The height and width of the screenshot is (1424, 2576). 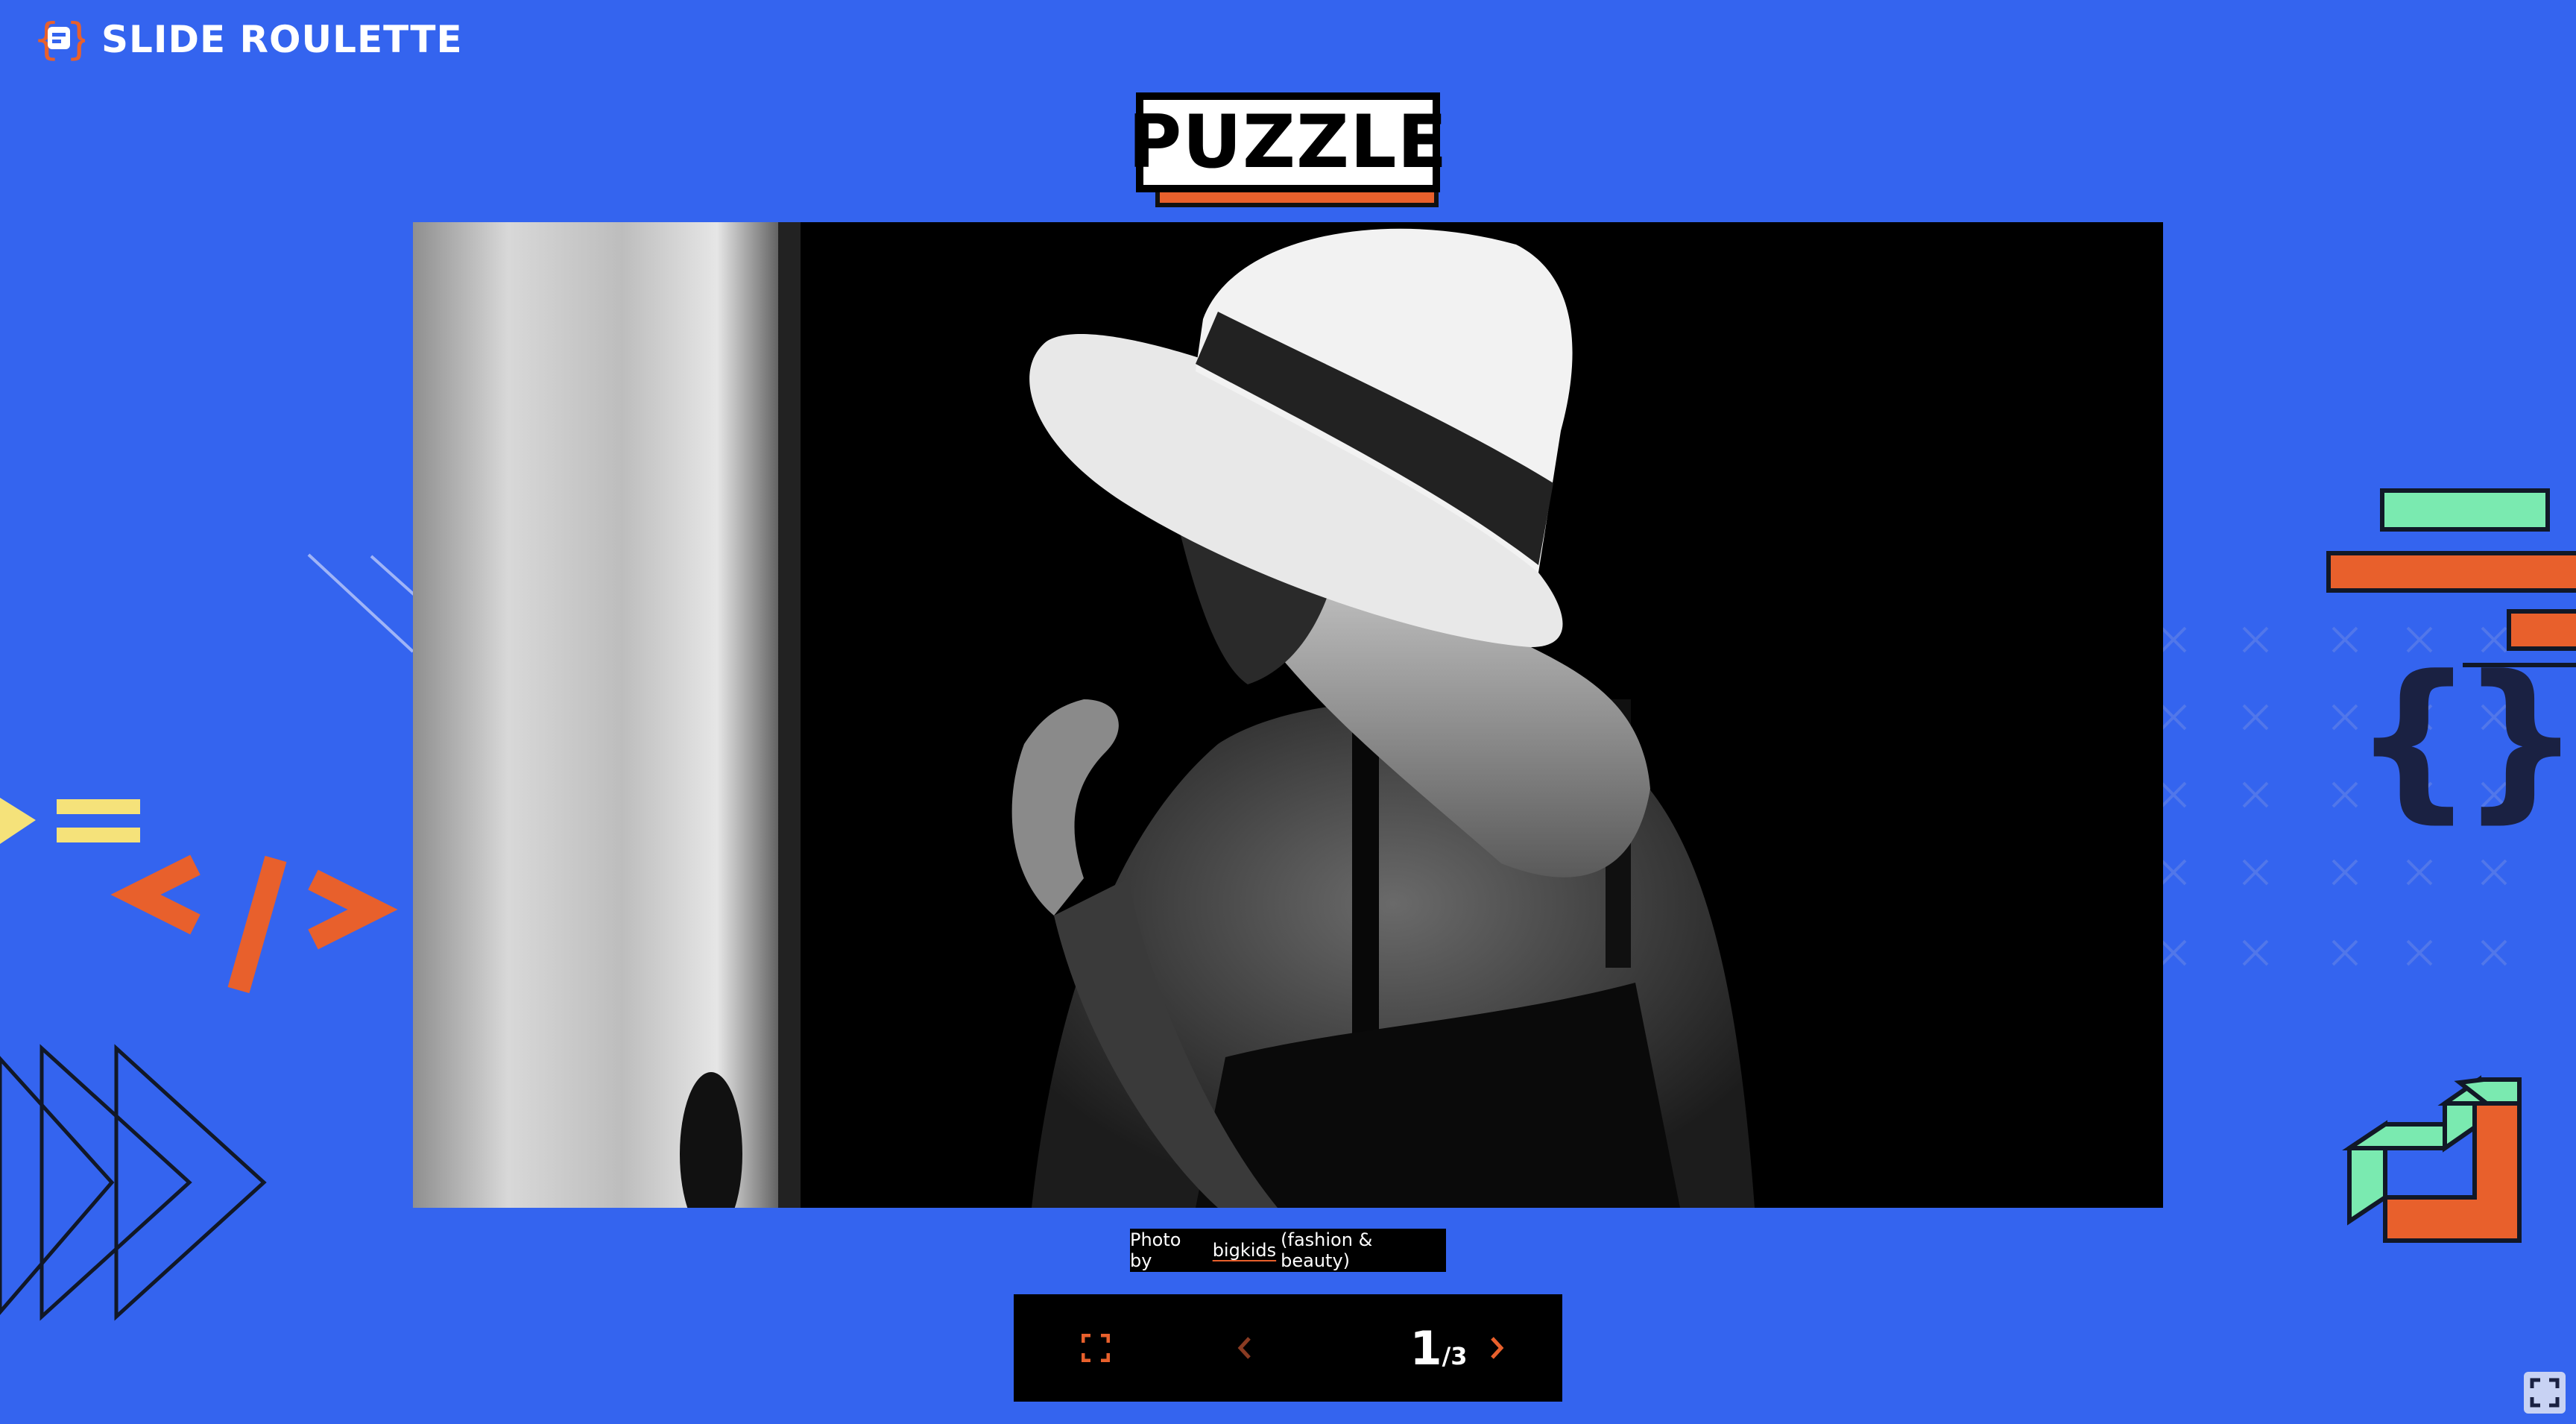 I want to click on expand-icon, so click(x=1096, y=1348).